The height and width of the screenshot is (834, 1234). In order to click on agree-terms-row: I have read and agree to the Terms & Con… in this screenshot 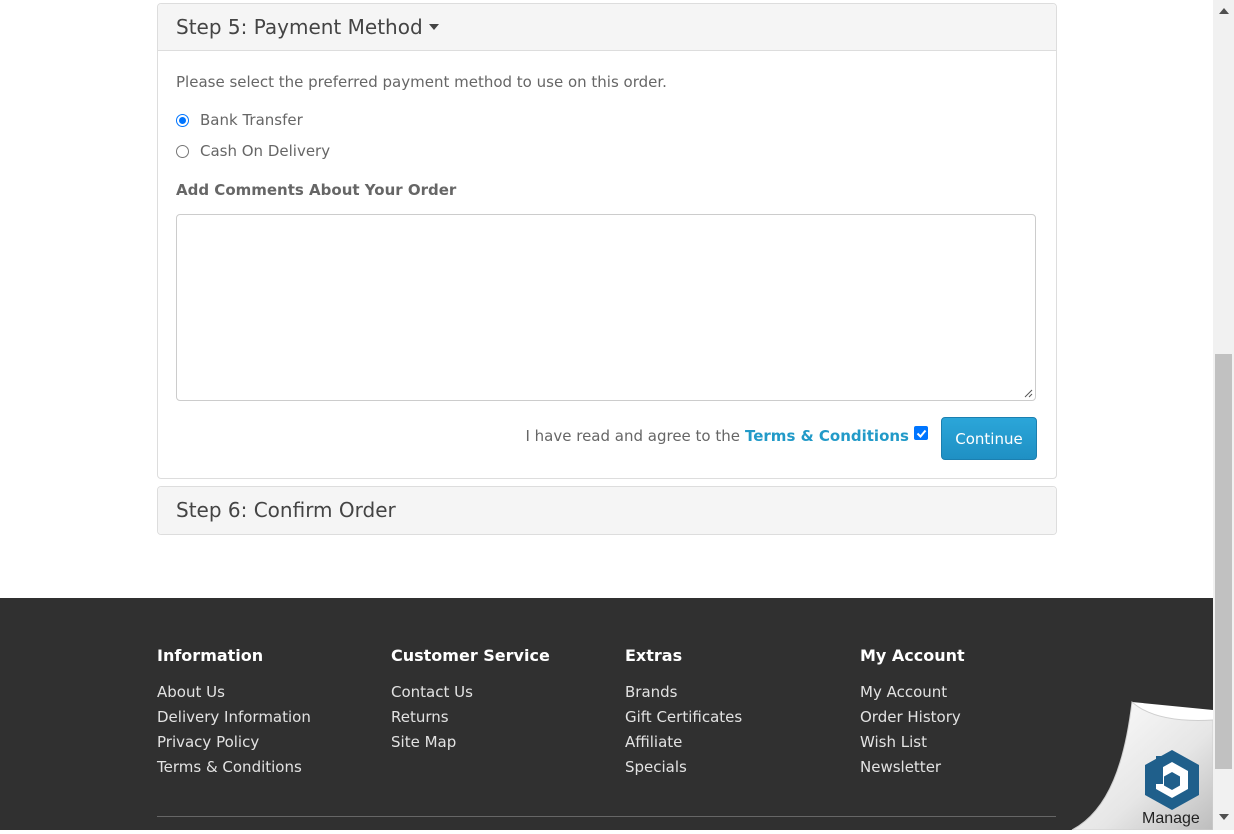, I will do `click(726, 435)`.